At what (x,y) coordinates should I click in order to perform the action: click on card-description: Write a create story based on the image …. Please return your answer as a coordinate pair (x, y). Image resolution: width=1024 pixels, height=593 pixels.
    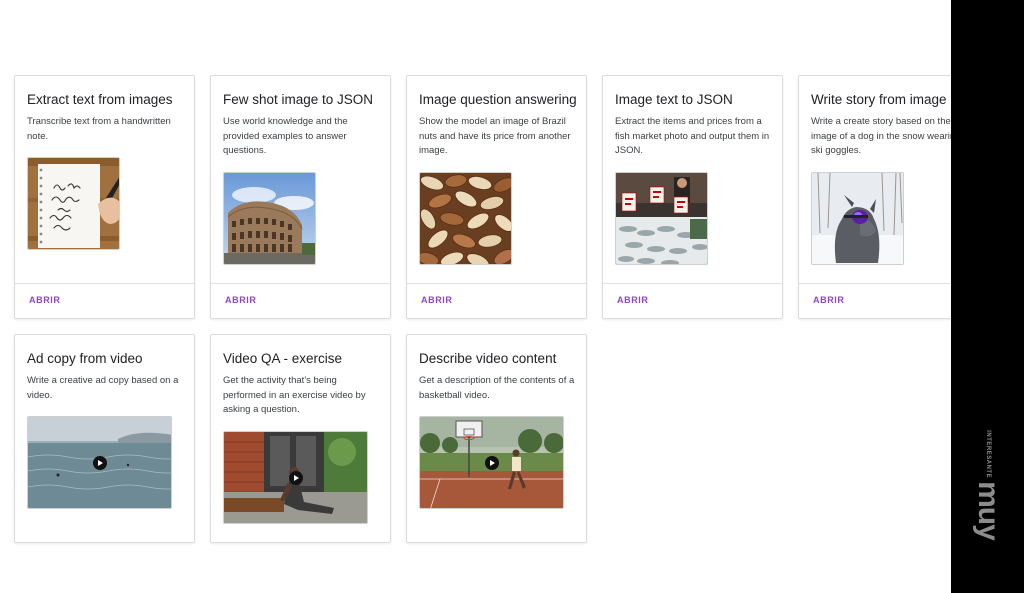
    Looking at the image, I should click on (881, 136).